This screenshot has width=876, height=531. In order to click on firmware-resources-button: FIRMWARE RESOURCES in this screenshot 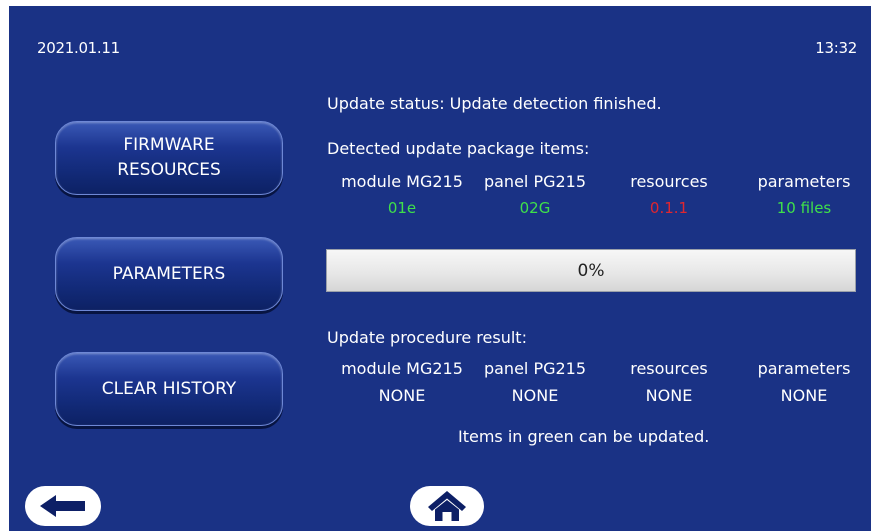, I will do `click(169, 158)`.